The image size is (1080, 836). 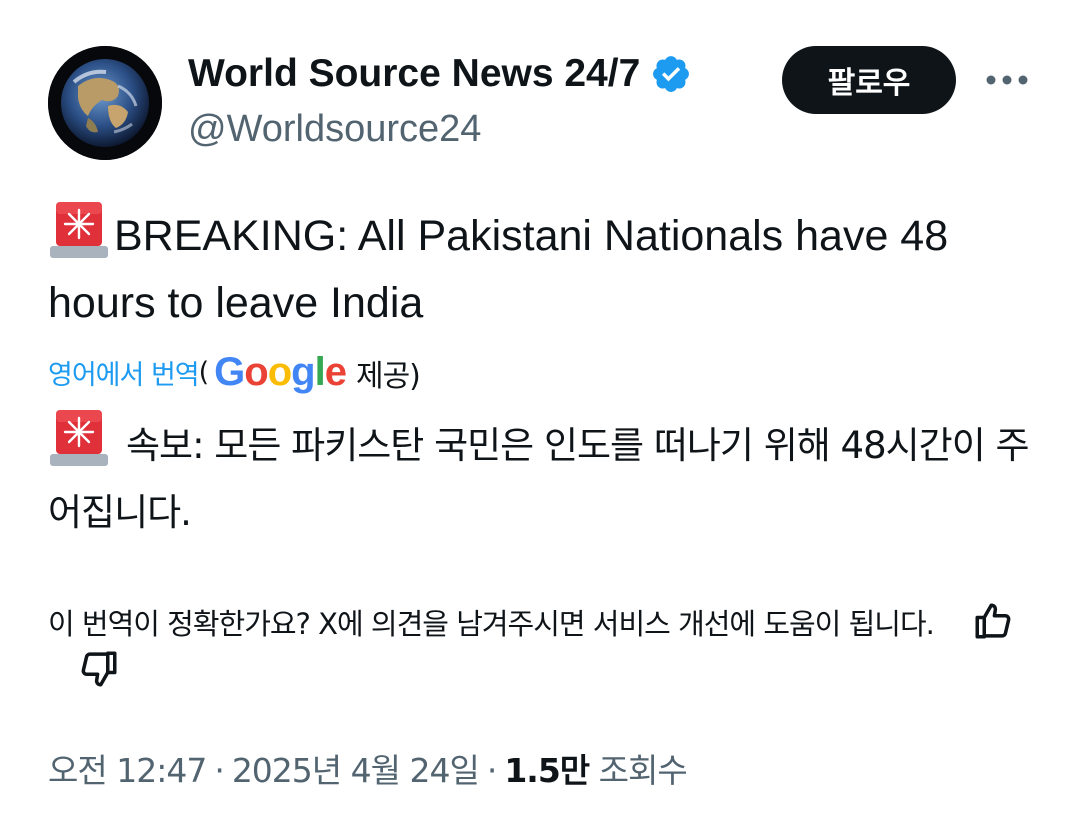 What do you see at coordinates (671, 74) in the screenshot?
I see `verified-badge-icon` at bounding box center [671, 74].